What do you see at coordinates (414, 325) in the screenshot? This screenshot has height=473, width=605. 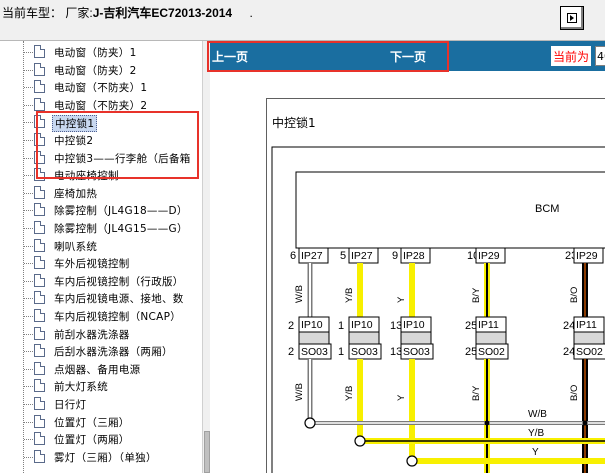 I see `connector-label: IP10` at bounding box center [414, 325].